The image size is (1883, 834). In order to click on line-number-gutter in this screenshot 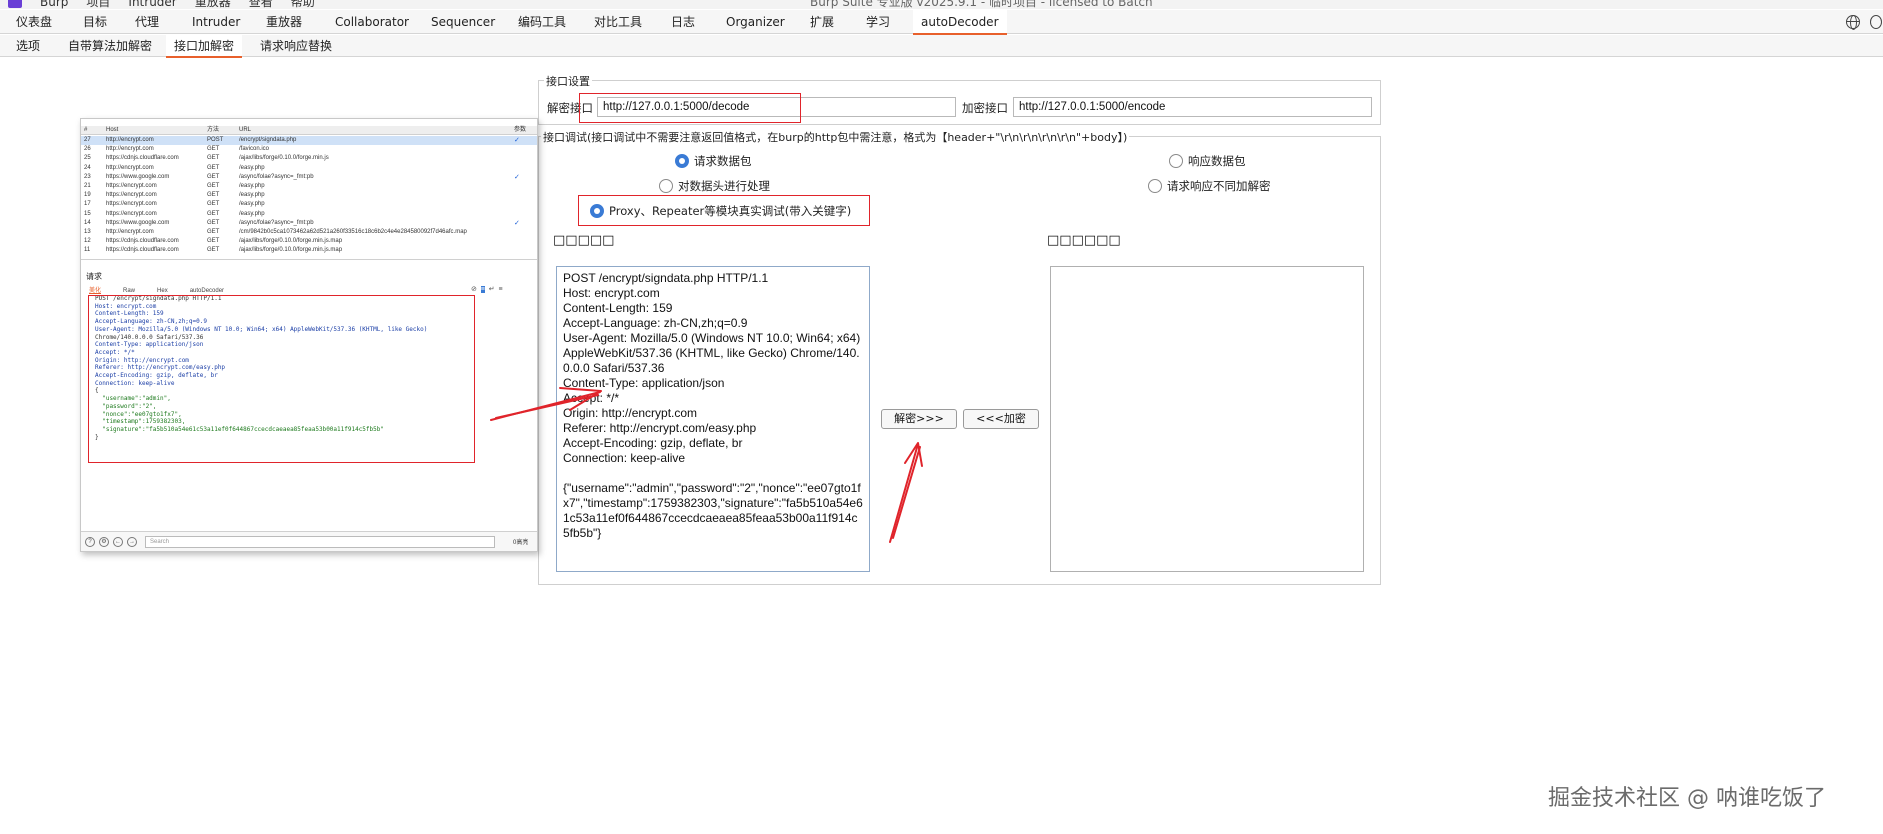, I will do `click(84, 372)`.